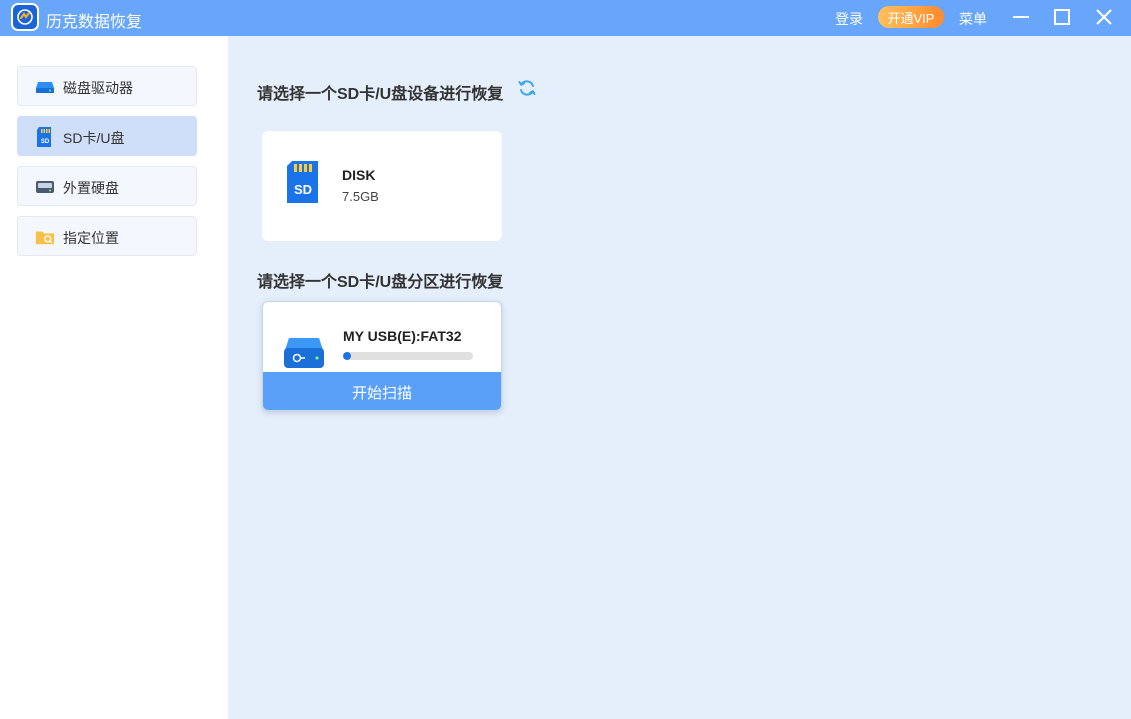 The width and height of the screenshot is (1131, 719). What do you see at coordinates (380, 282) in the screenshot?
I see `partition-section-title: 请选择一个SD卡/U盘分区进行恢复` at bounding box center [380, 282].